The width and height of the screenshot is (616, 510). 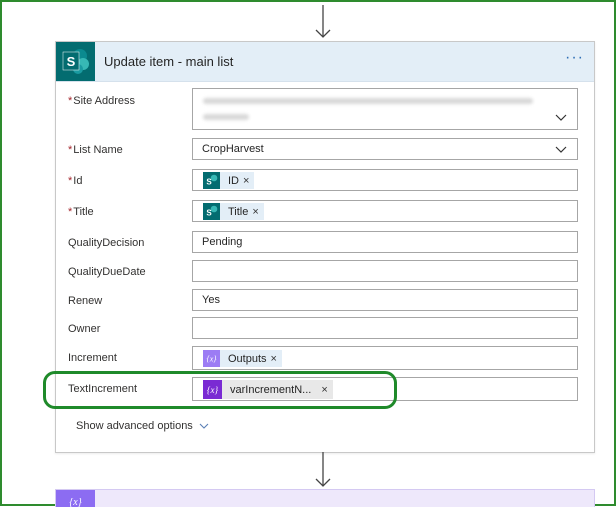 I want to click on id-field: S ID ×, so click(x=385, y=180).